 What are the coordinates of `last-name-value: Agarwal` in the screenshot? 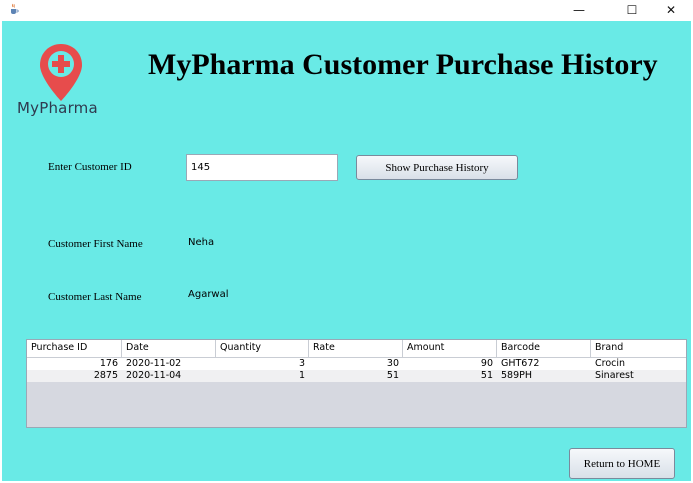 It's located at (208, 294).